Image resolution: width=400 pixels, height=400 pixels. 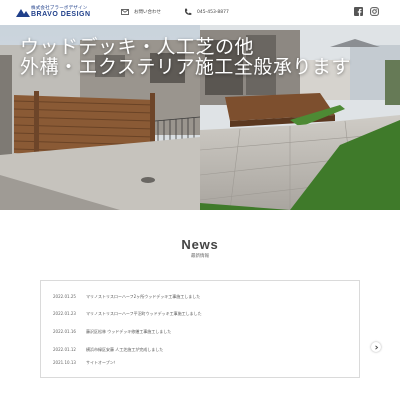 I want to click on phone-icon, so click(x=188, y=11).